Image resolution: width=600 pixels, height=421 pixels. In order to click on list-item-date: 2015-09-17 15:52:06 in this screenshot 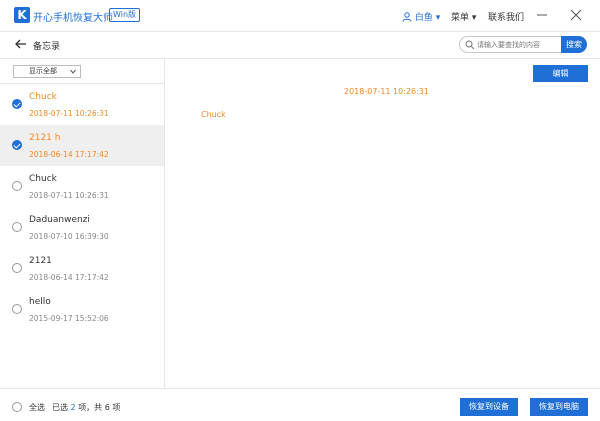, I will do `click(69, 318)`.